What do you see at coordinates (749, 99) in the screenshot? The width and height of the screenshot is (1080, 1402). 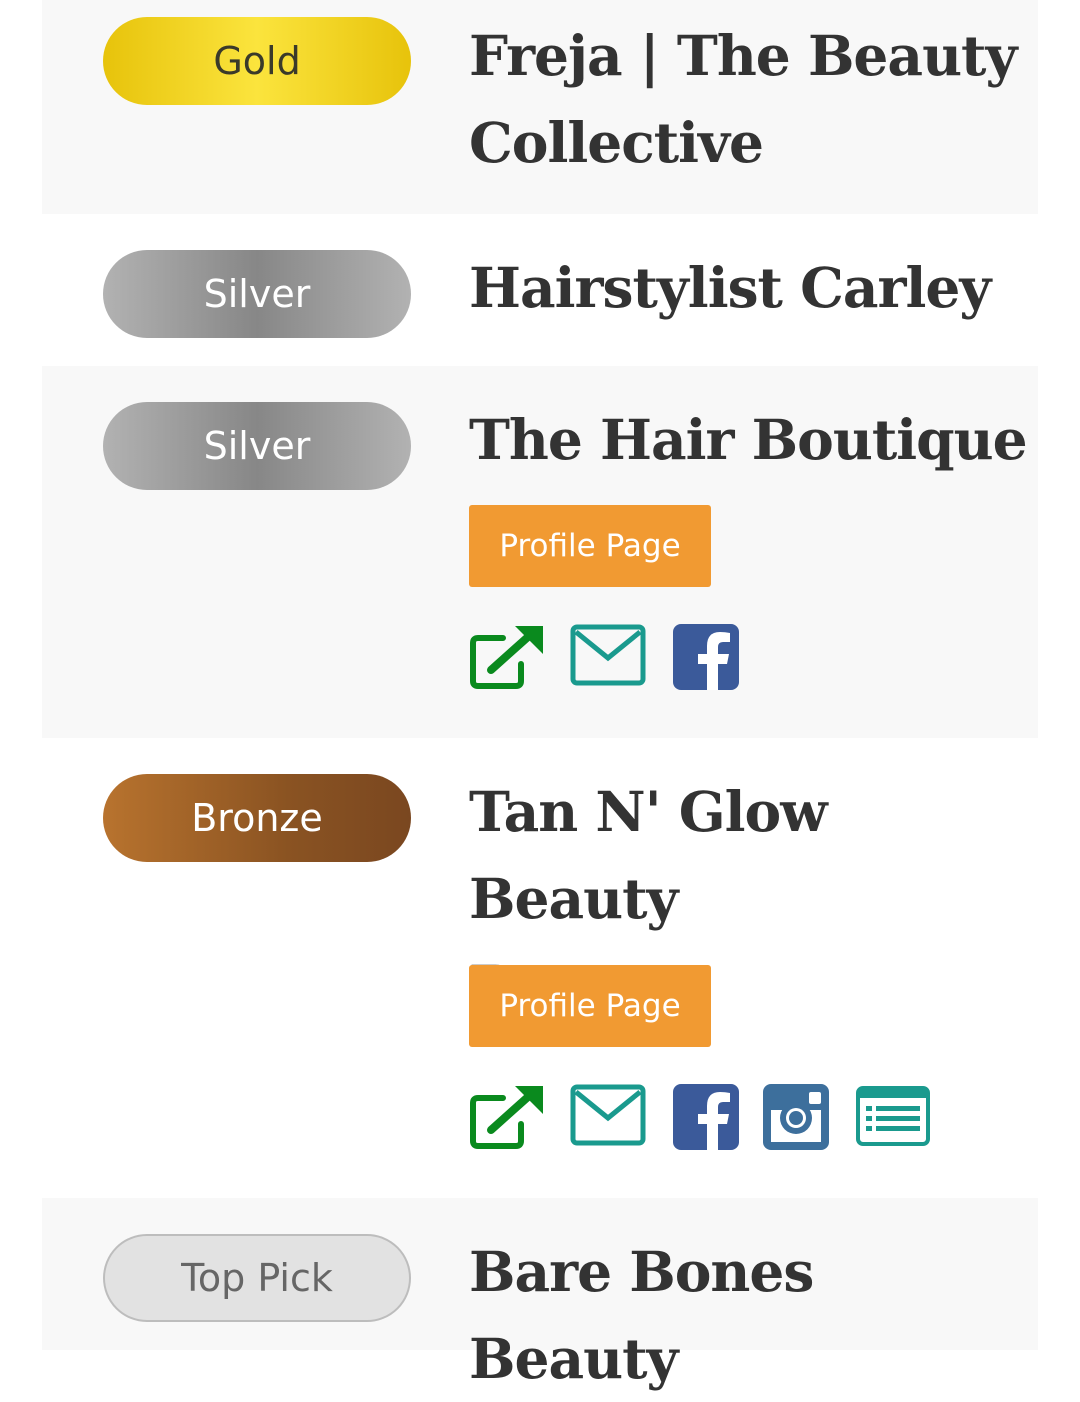 I see `listing-title: Freja | The Beauty Collective` at bounding box center [749, 99].